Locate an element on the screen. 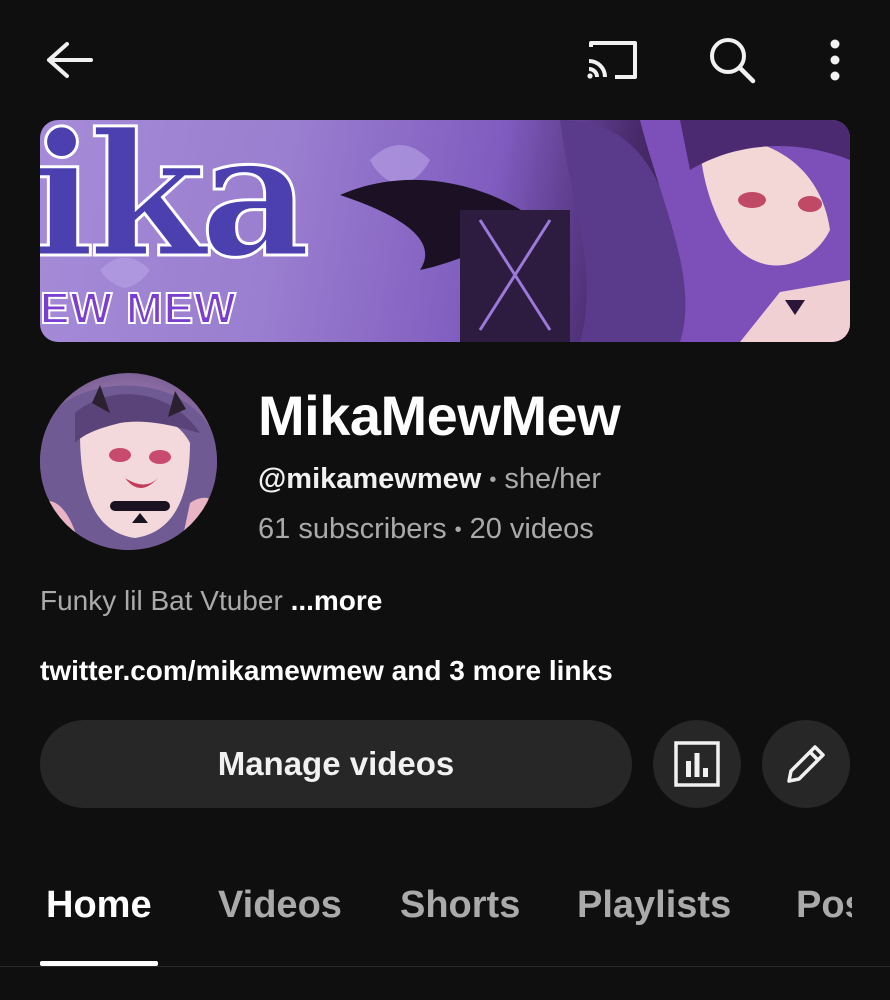  avatar-illustration is located at coordinates (128, 467).